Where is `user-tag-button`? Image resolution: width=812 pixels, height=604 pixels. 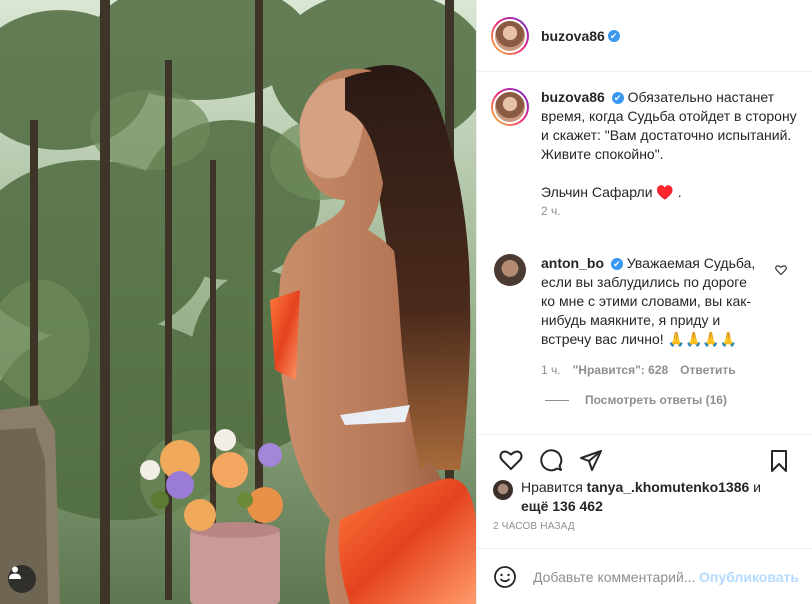
user-tag-button is located at coordinates (22, 579).